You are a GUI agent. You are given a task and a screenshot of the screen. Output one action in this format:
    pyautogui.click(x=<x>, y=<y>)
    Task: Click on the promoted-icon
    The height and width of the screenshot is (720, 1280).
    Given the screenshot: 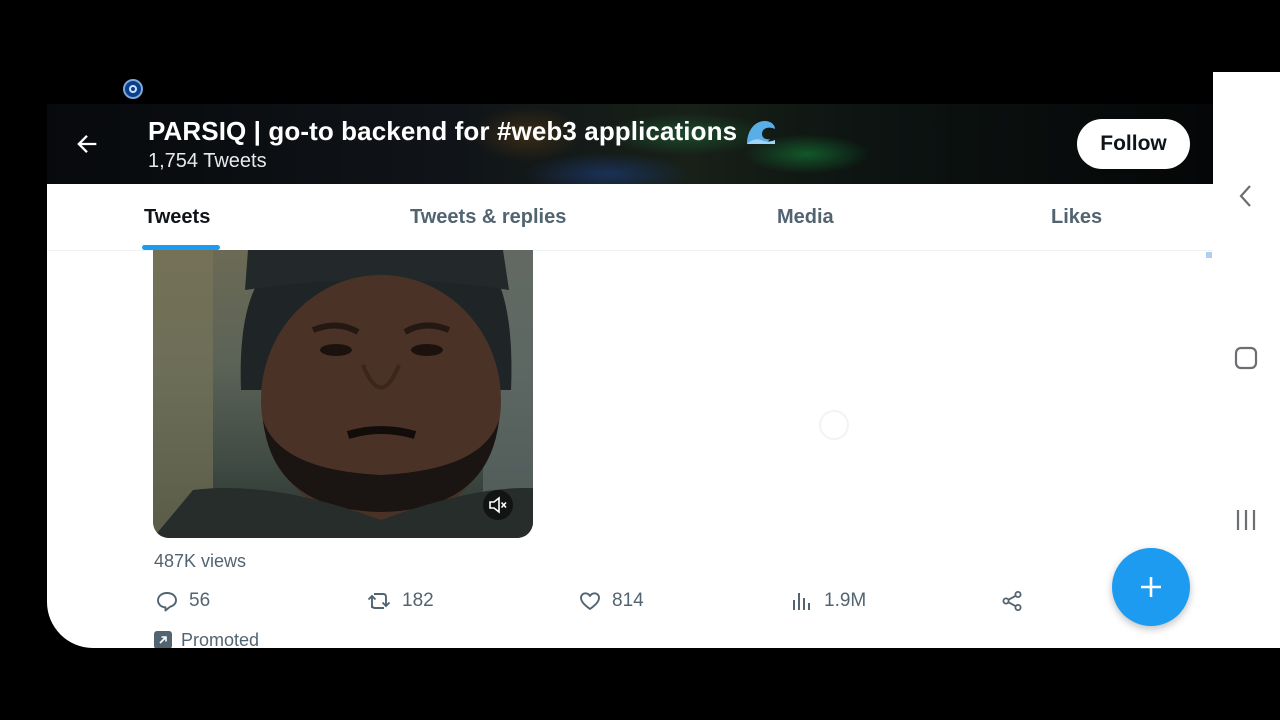 What is the action you would take?
    pyautogui.click(x=163, y=639)
    